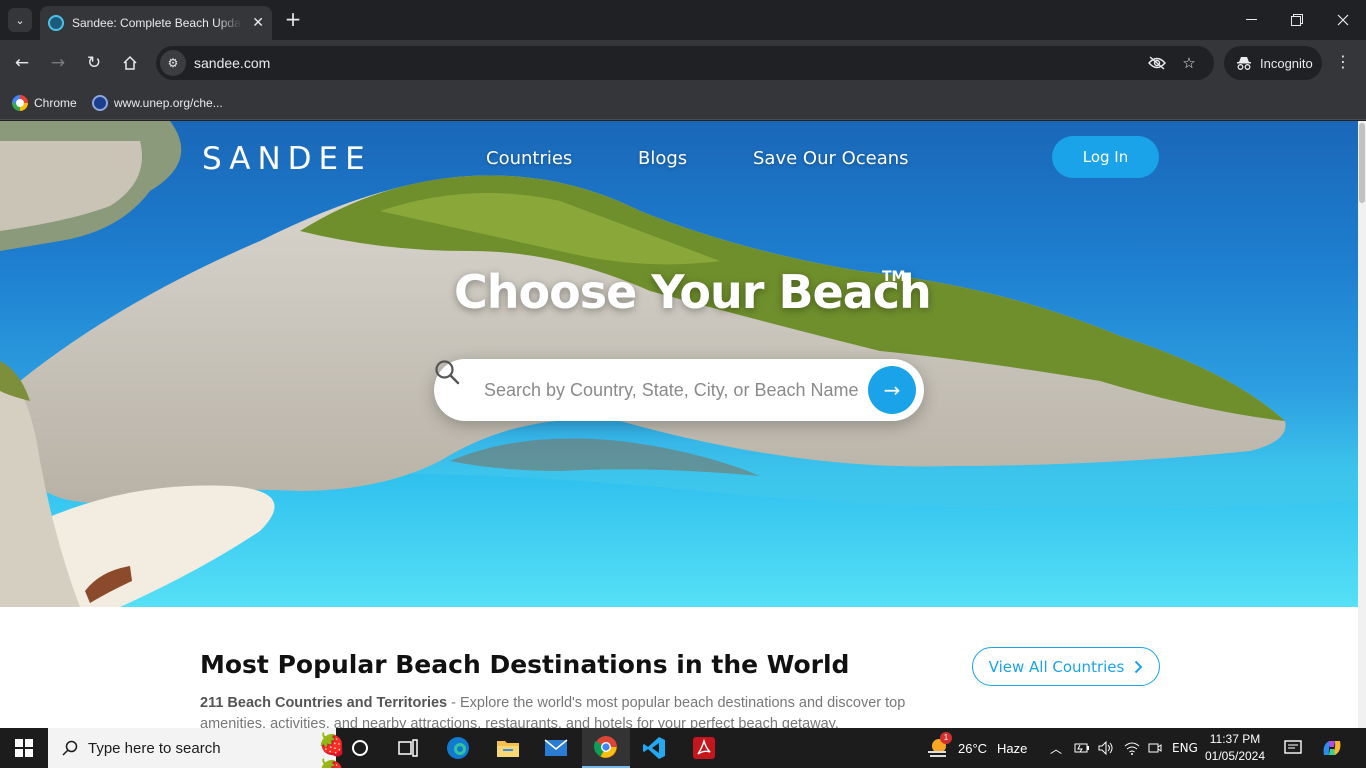 This screenshot has width=1366, height=768. I want to click on address-bar: ⚙ sandee.com ☆, so click(685, 63).